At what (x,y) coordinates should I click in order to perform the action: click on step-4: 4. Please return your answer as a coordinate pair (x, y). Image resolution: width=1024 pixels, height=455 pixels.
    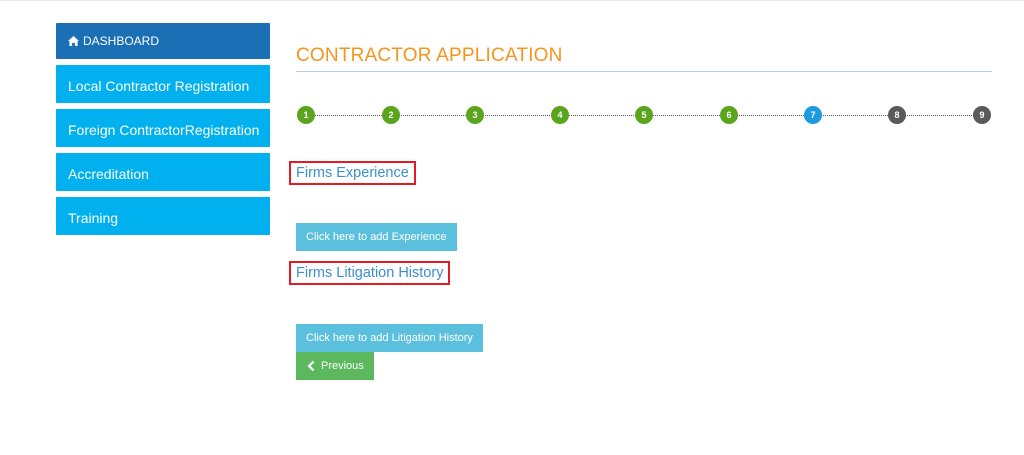
    Looking at the image, I should click on (560, 115).